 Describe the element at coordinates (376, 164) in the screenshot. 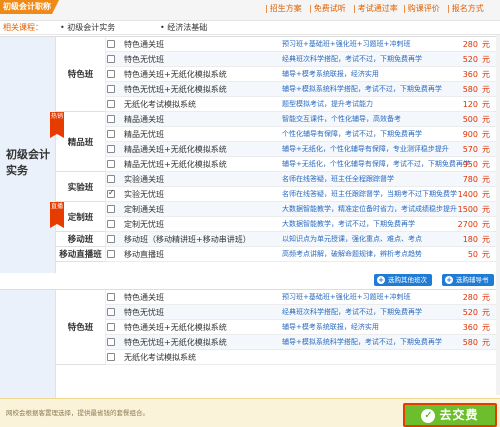

I see `course-description: 辅导+无纸化，个性化辅导有保障，考试不过，下期免费再学` at that location.